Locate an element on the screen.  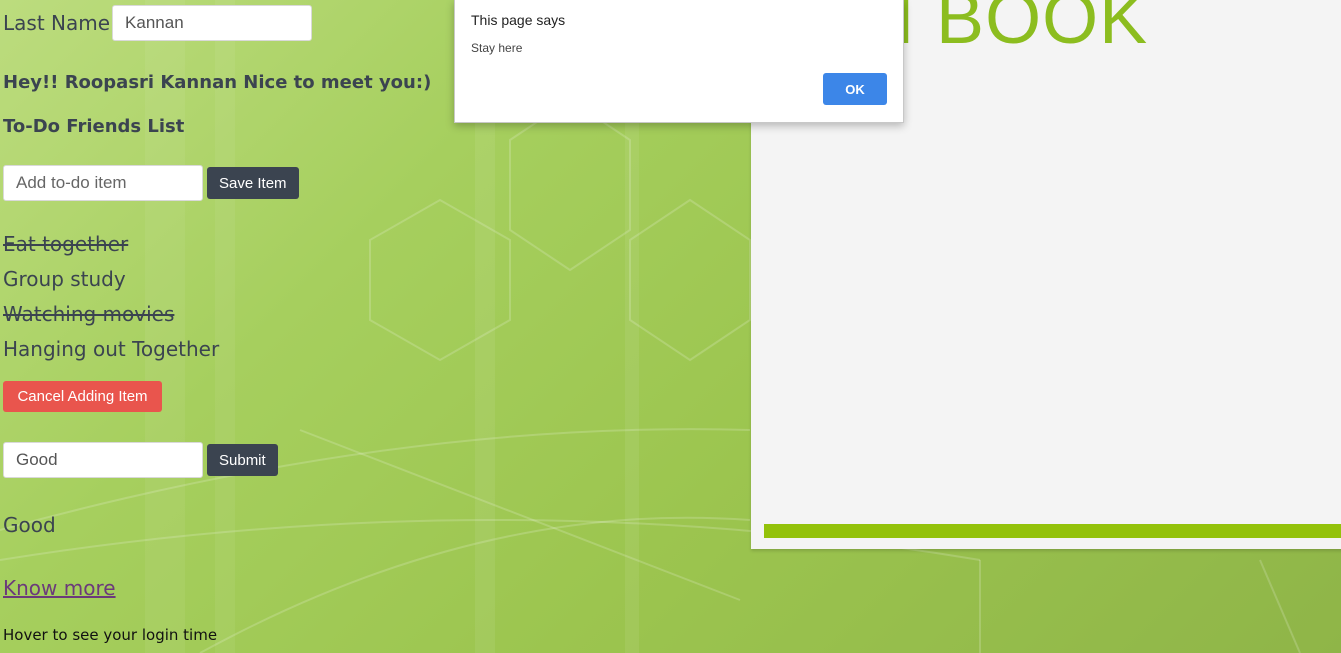
feedback-row: Submit is located at coordinates (140, 460).